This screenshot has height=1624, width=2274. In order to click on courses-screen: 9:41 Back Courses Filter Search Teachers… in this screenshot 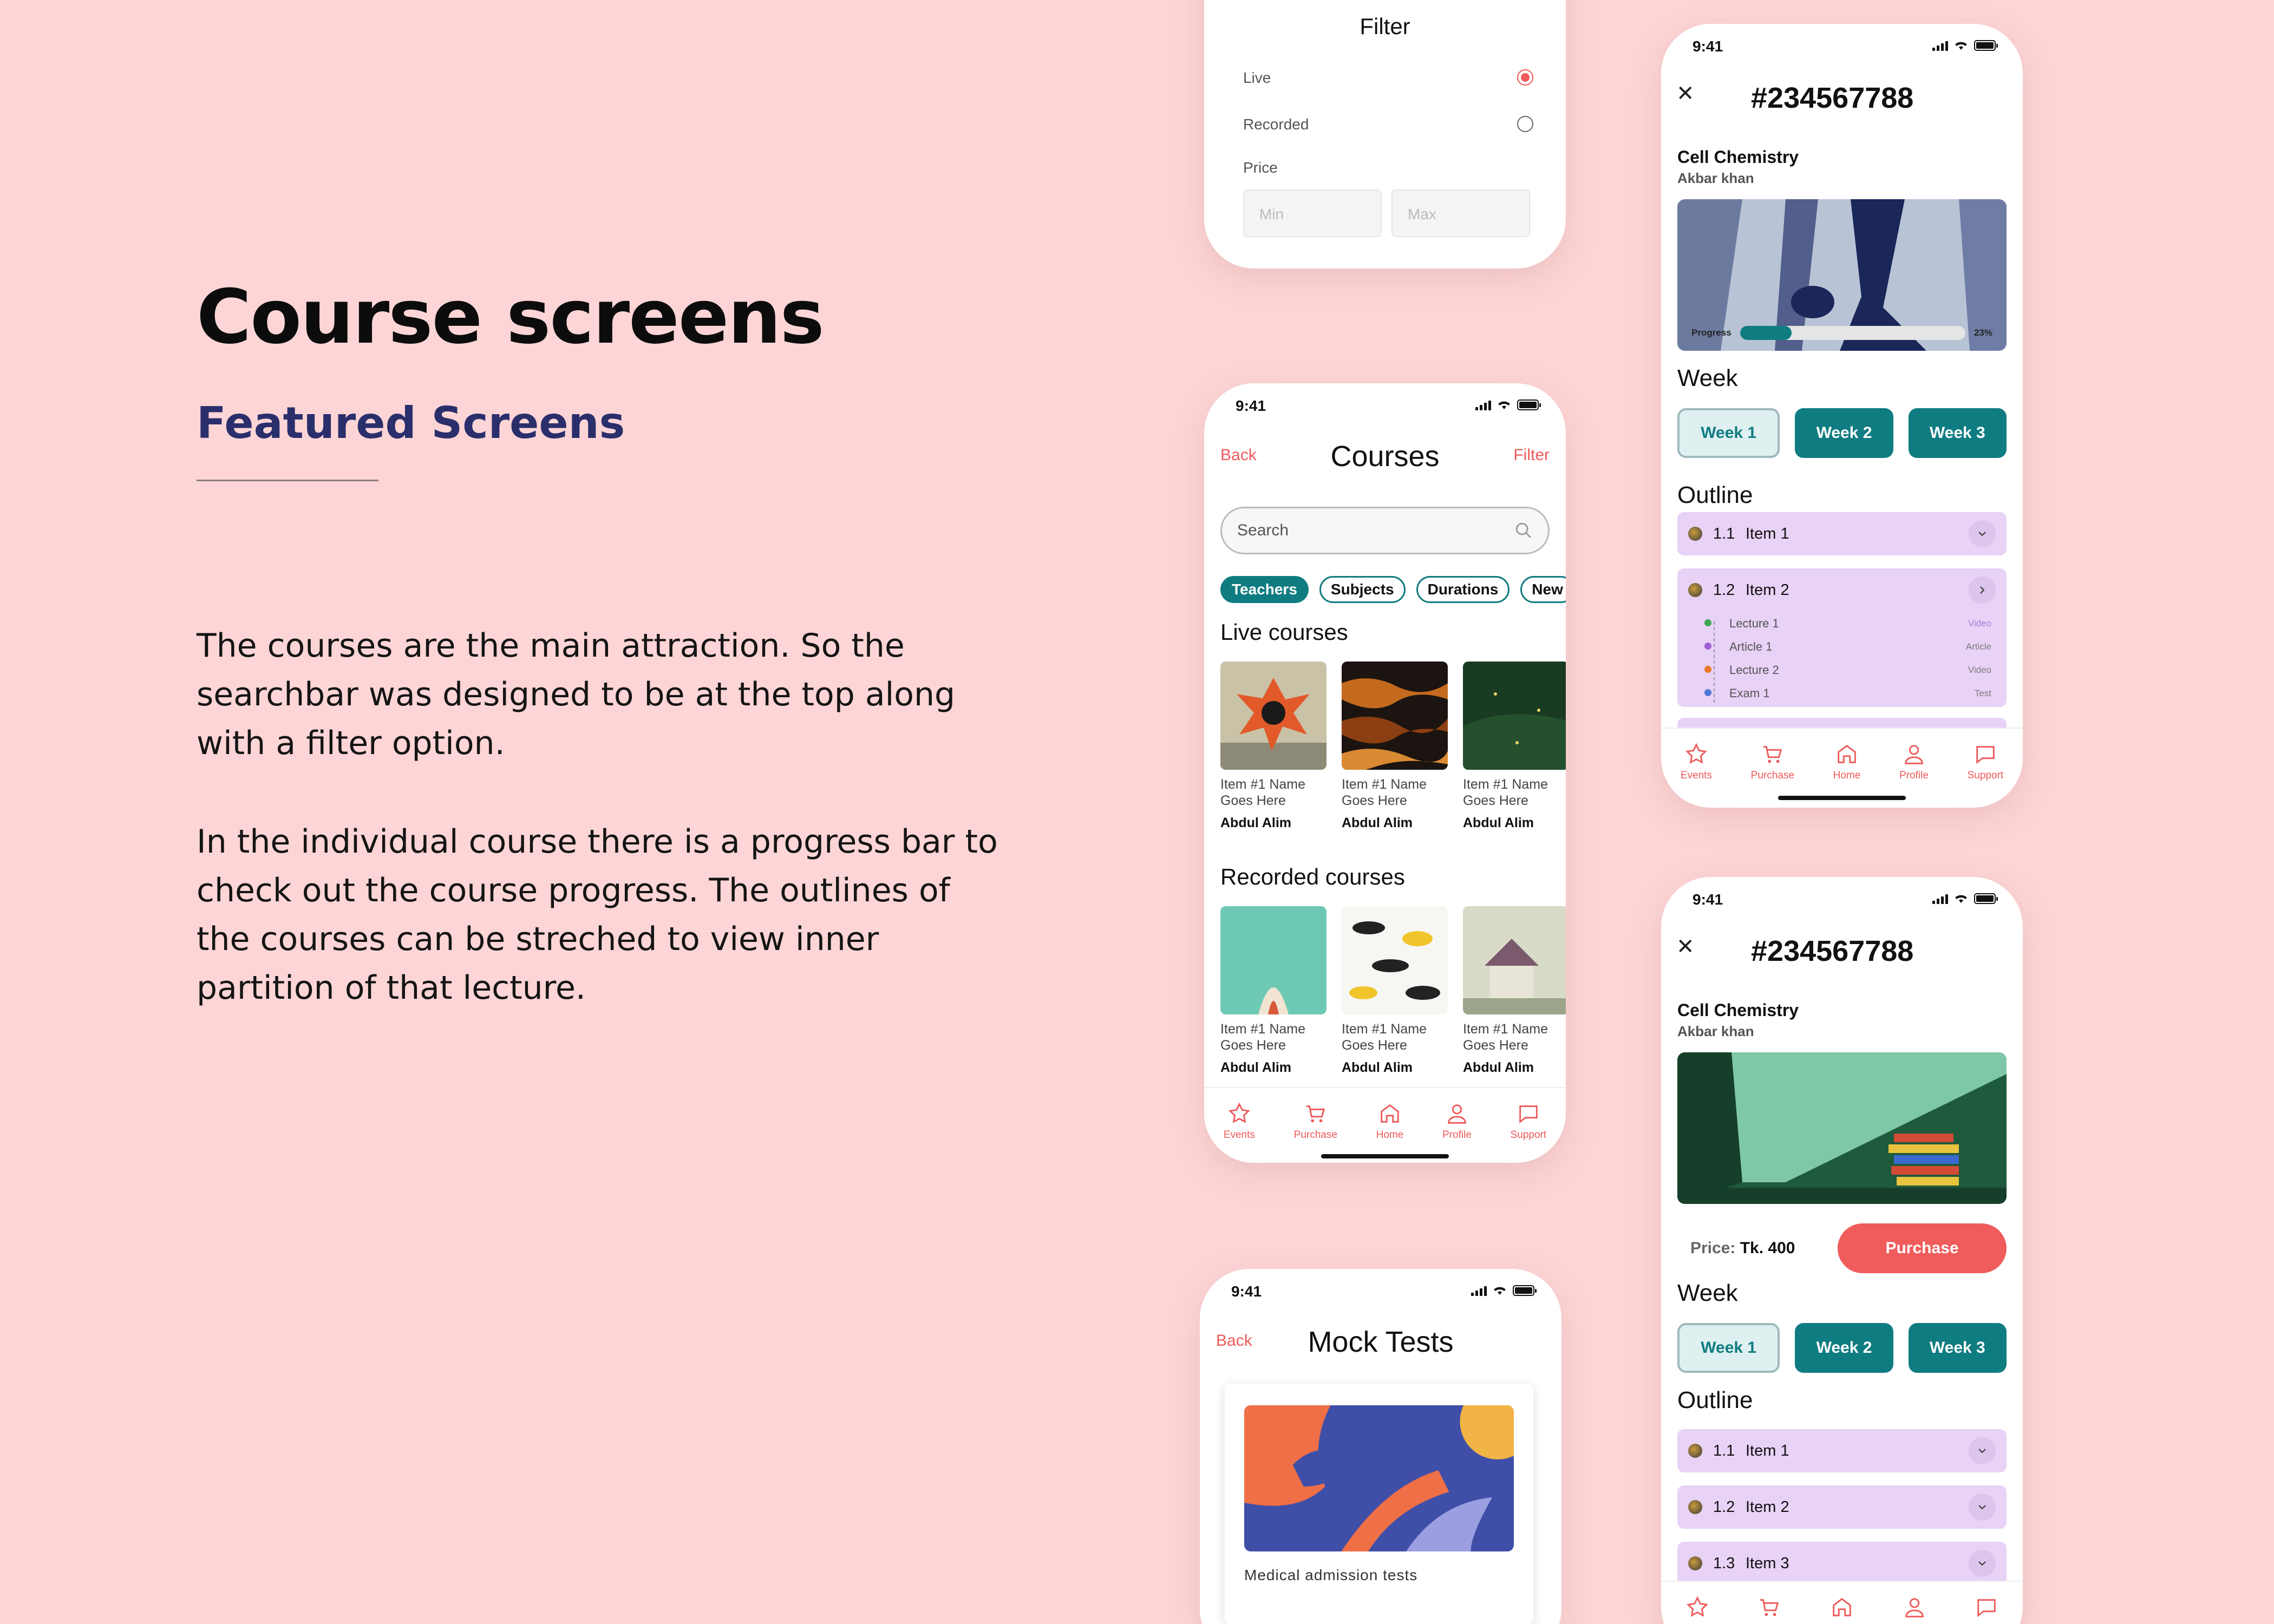, I will do `click(1385, 773)`.